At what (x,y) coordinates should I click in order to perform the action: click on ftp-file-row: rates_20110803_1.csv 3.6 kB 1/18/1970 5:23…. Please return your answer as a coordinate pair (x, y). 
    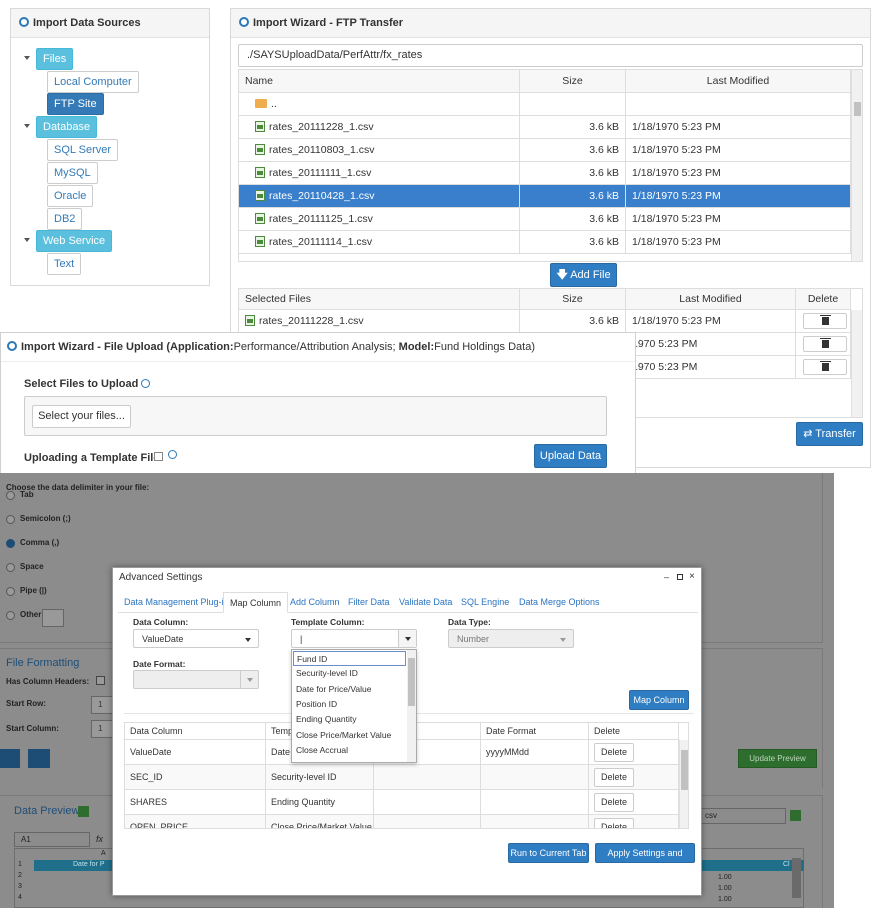
    Looking at the image, I should click on (545, 150).